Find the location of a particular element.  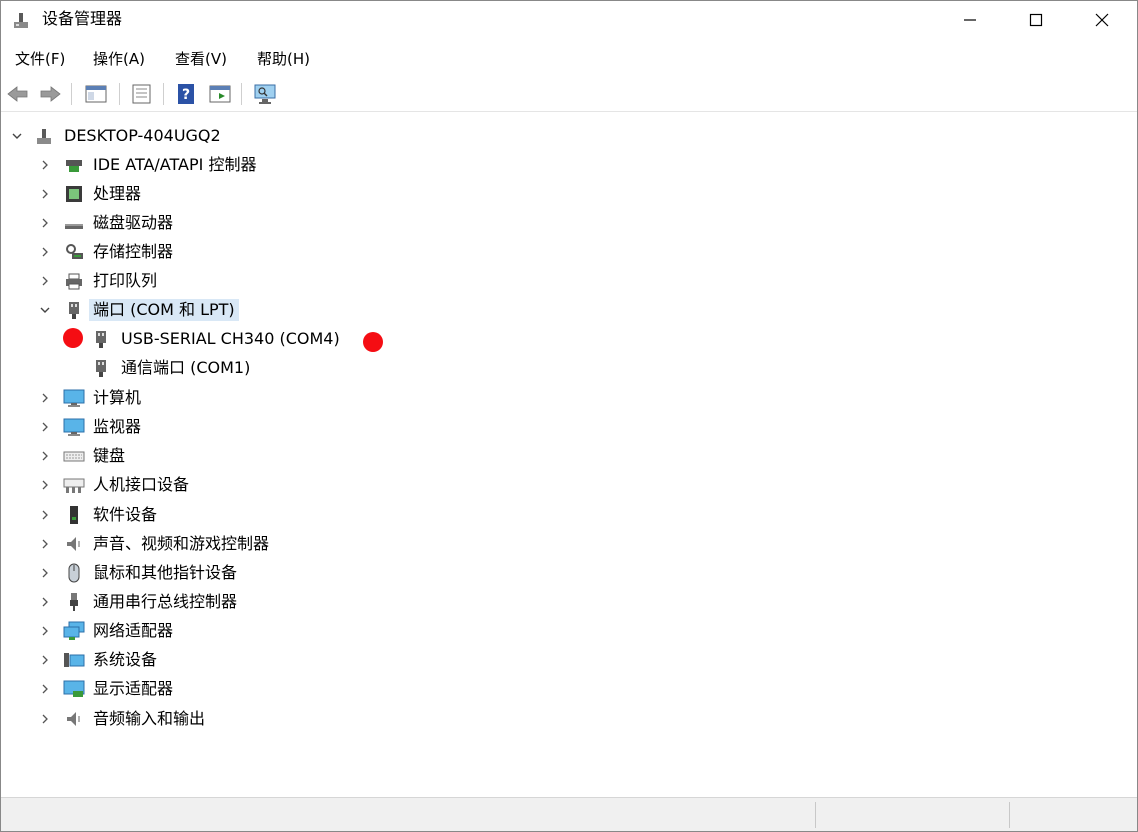

properties-pane-icon is located at coordinates (96, 94).